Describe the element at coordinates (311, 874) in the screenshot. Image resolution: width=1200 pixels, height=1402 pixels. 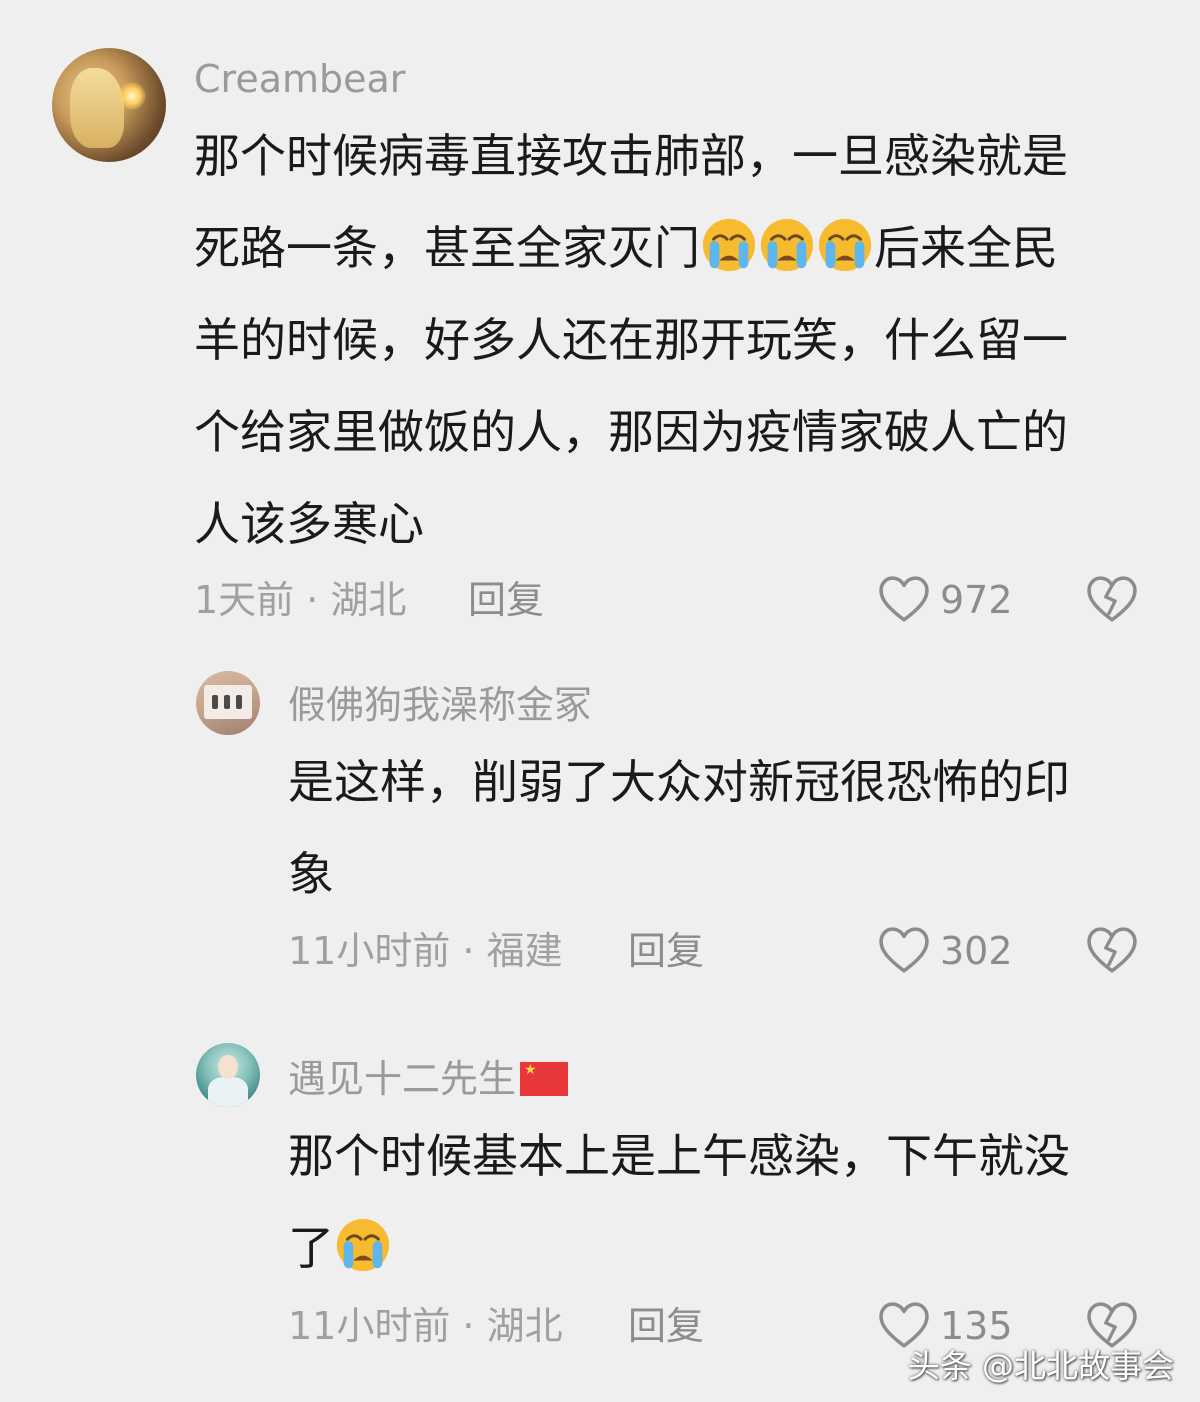
I see `comment-text-line: 象` at that location.